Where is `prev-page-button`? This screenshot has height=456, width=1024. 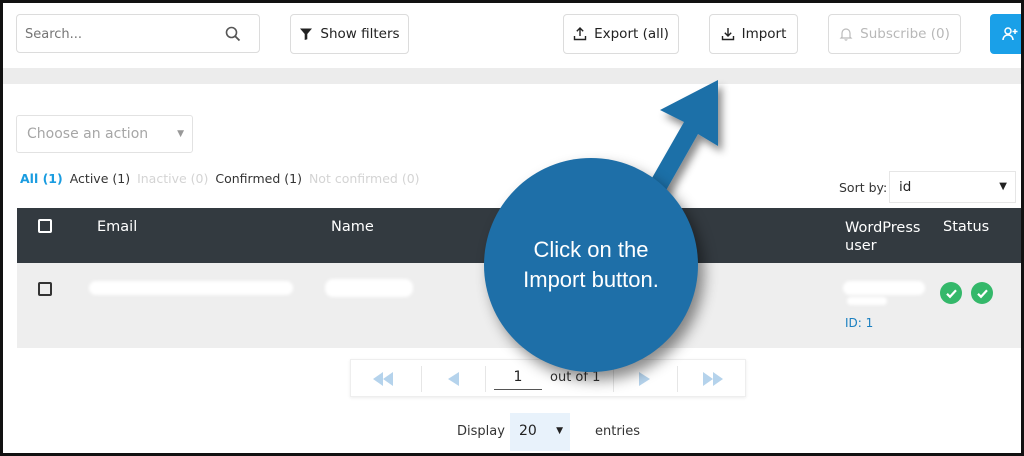
prev-page-button is located at coordinates (453, 379).